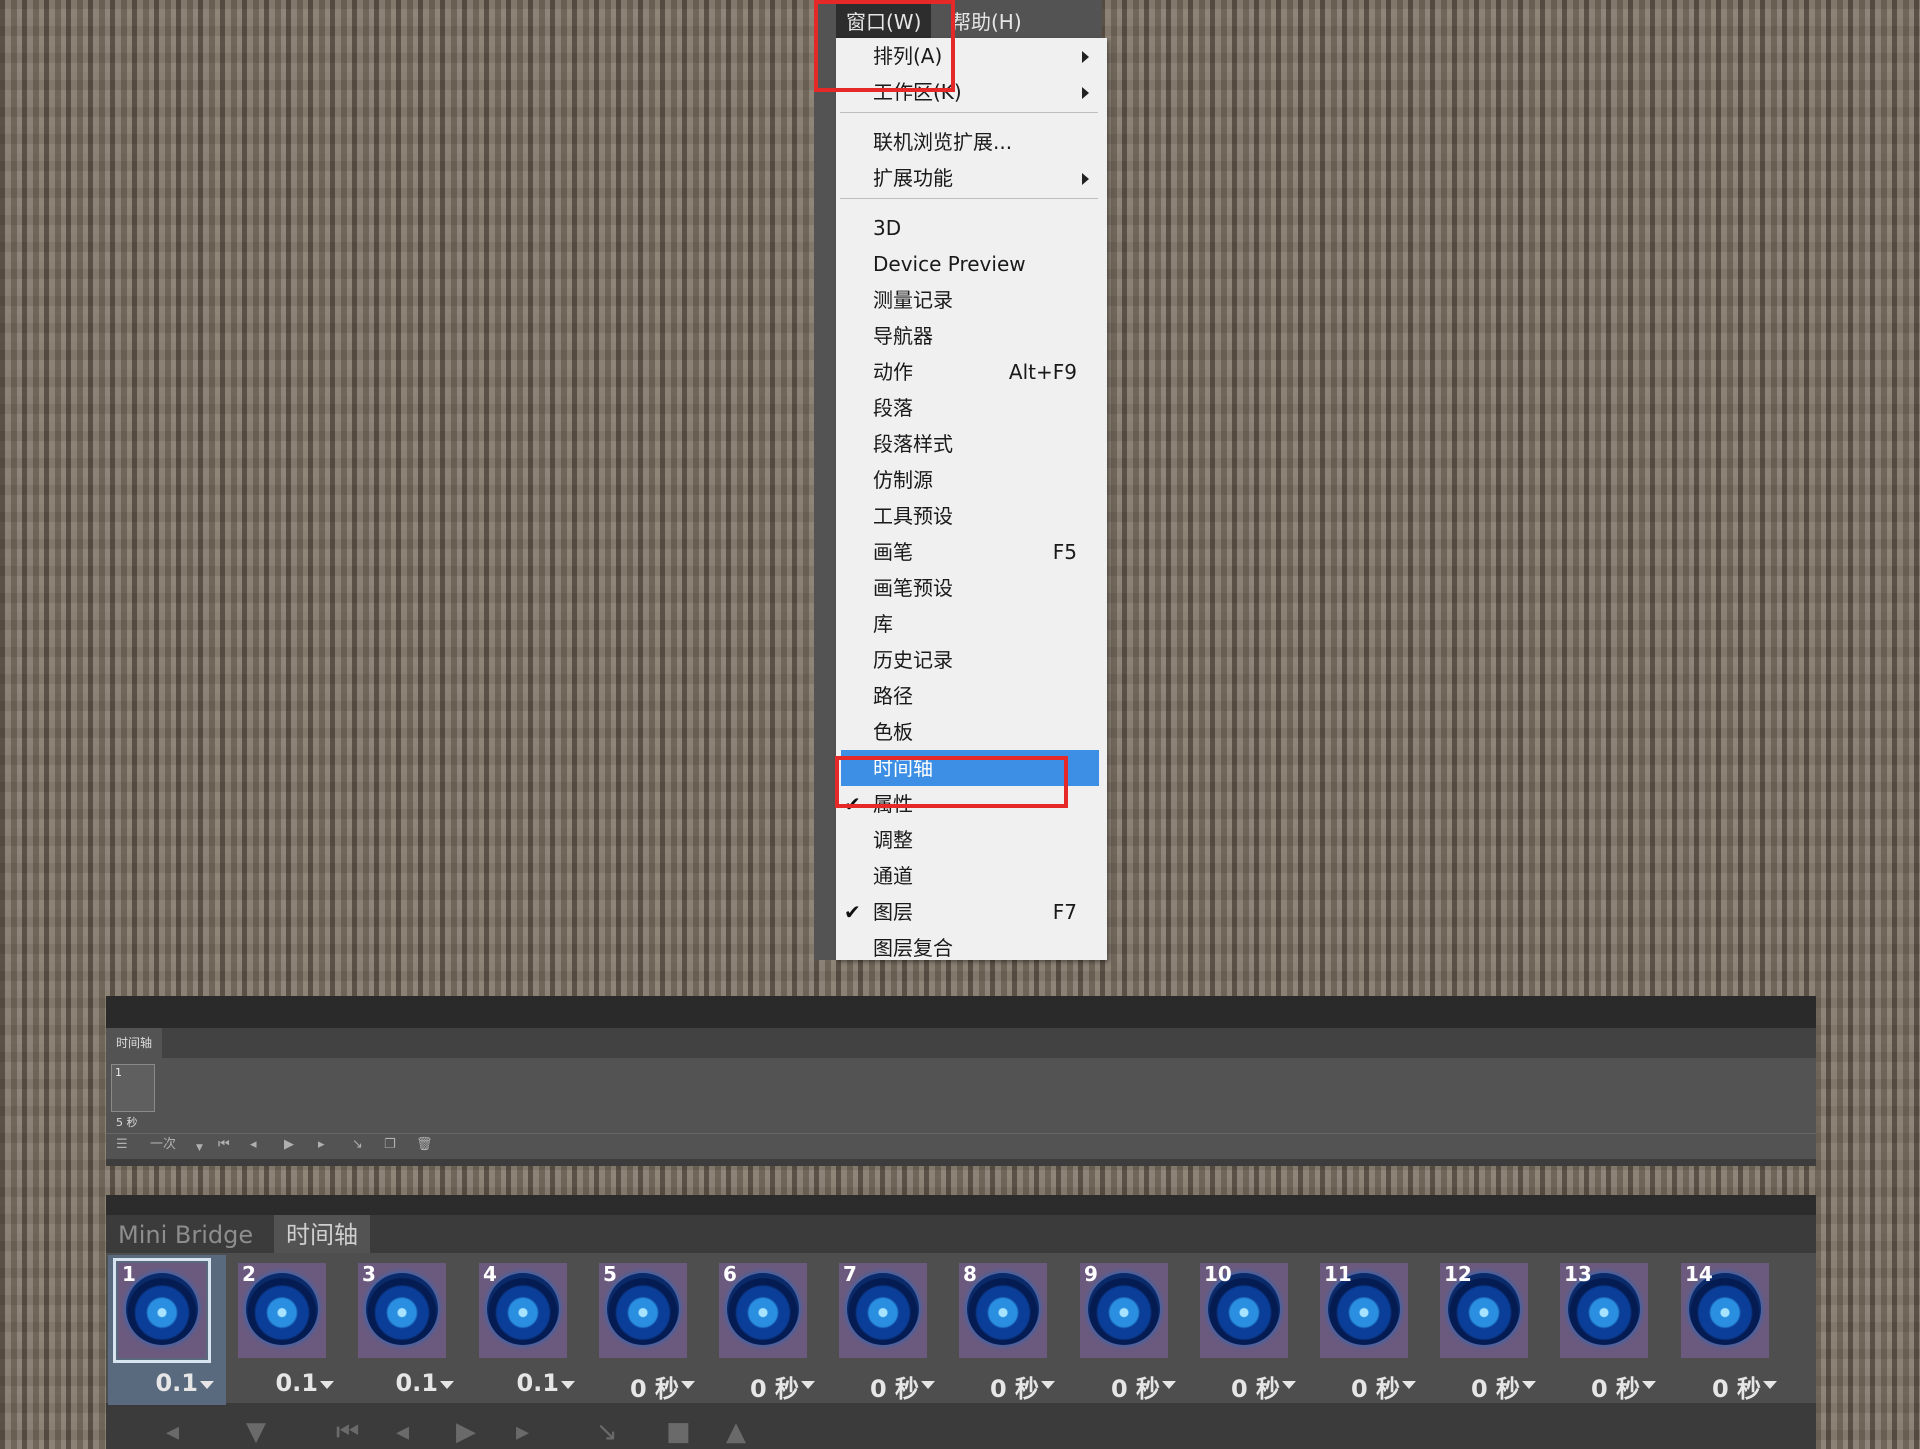 The width and height of the screenshot is (1920, 1449). Describe the element at coordinates (893, 696) in the screenshot. I see `menu-item-label: 路径` at that location.